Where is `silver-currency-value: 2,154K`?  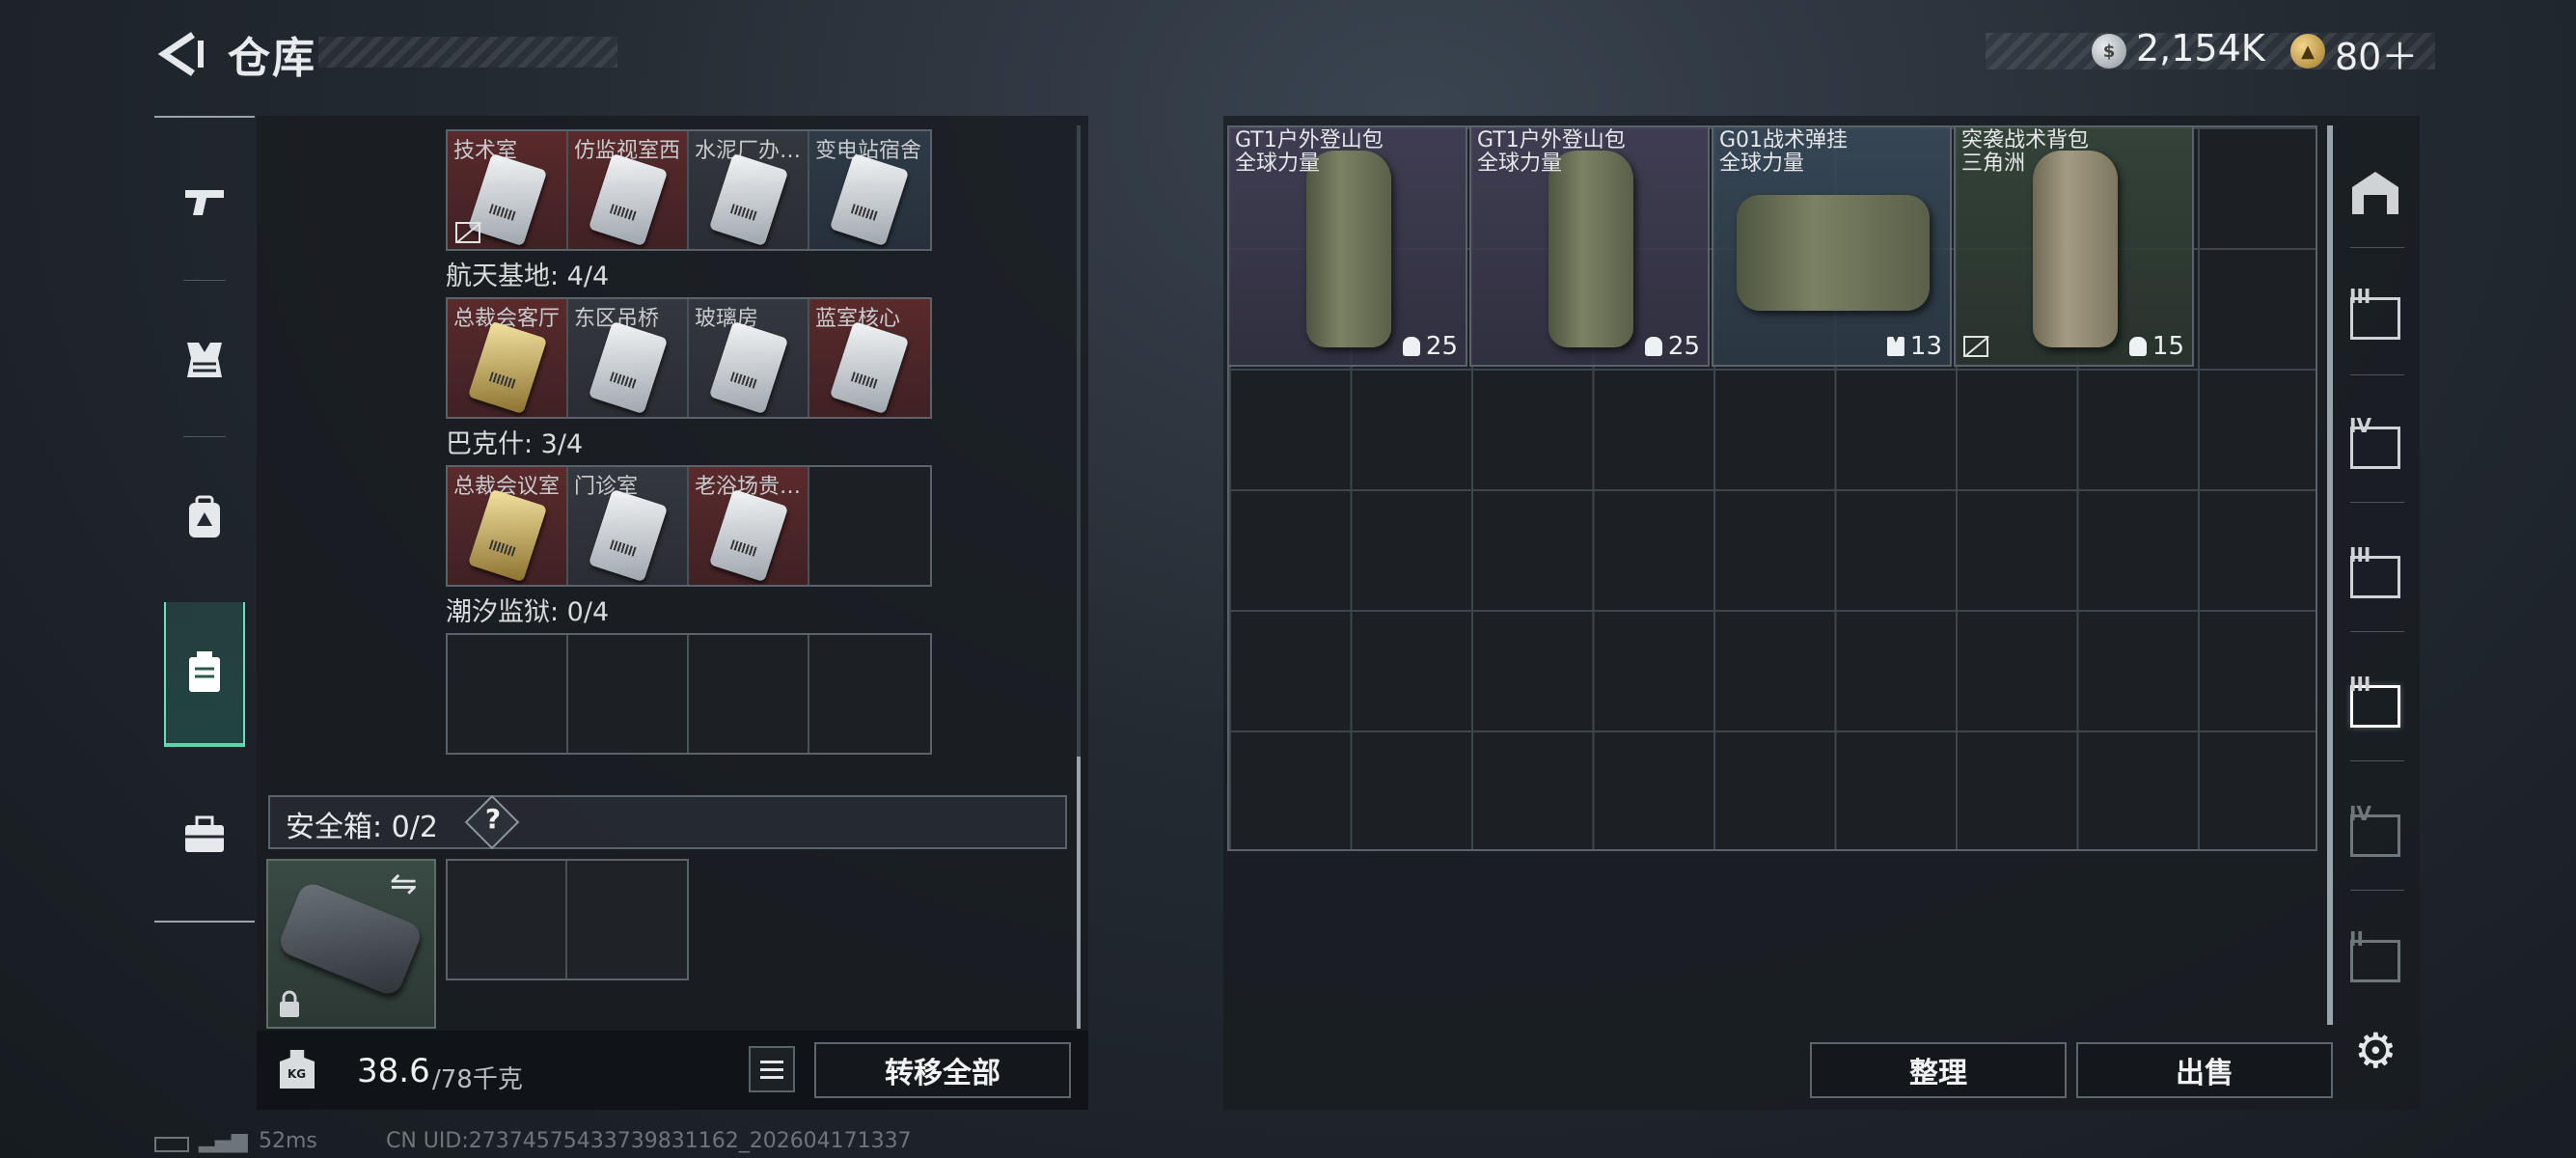 silver-currency-value: 2,154K is located at coordinates (2201, 48).